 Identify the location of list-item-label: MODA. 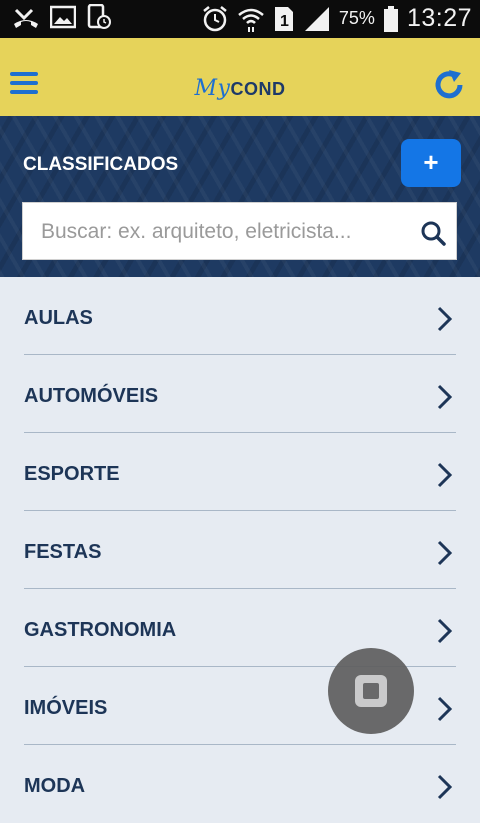
(55, 786).